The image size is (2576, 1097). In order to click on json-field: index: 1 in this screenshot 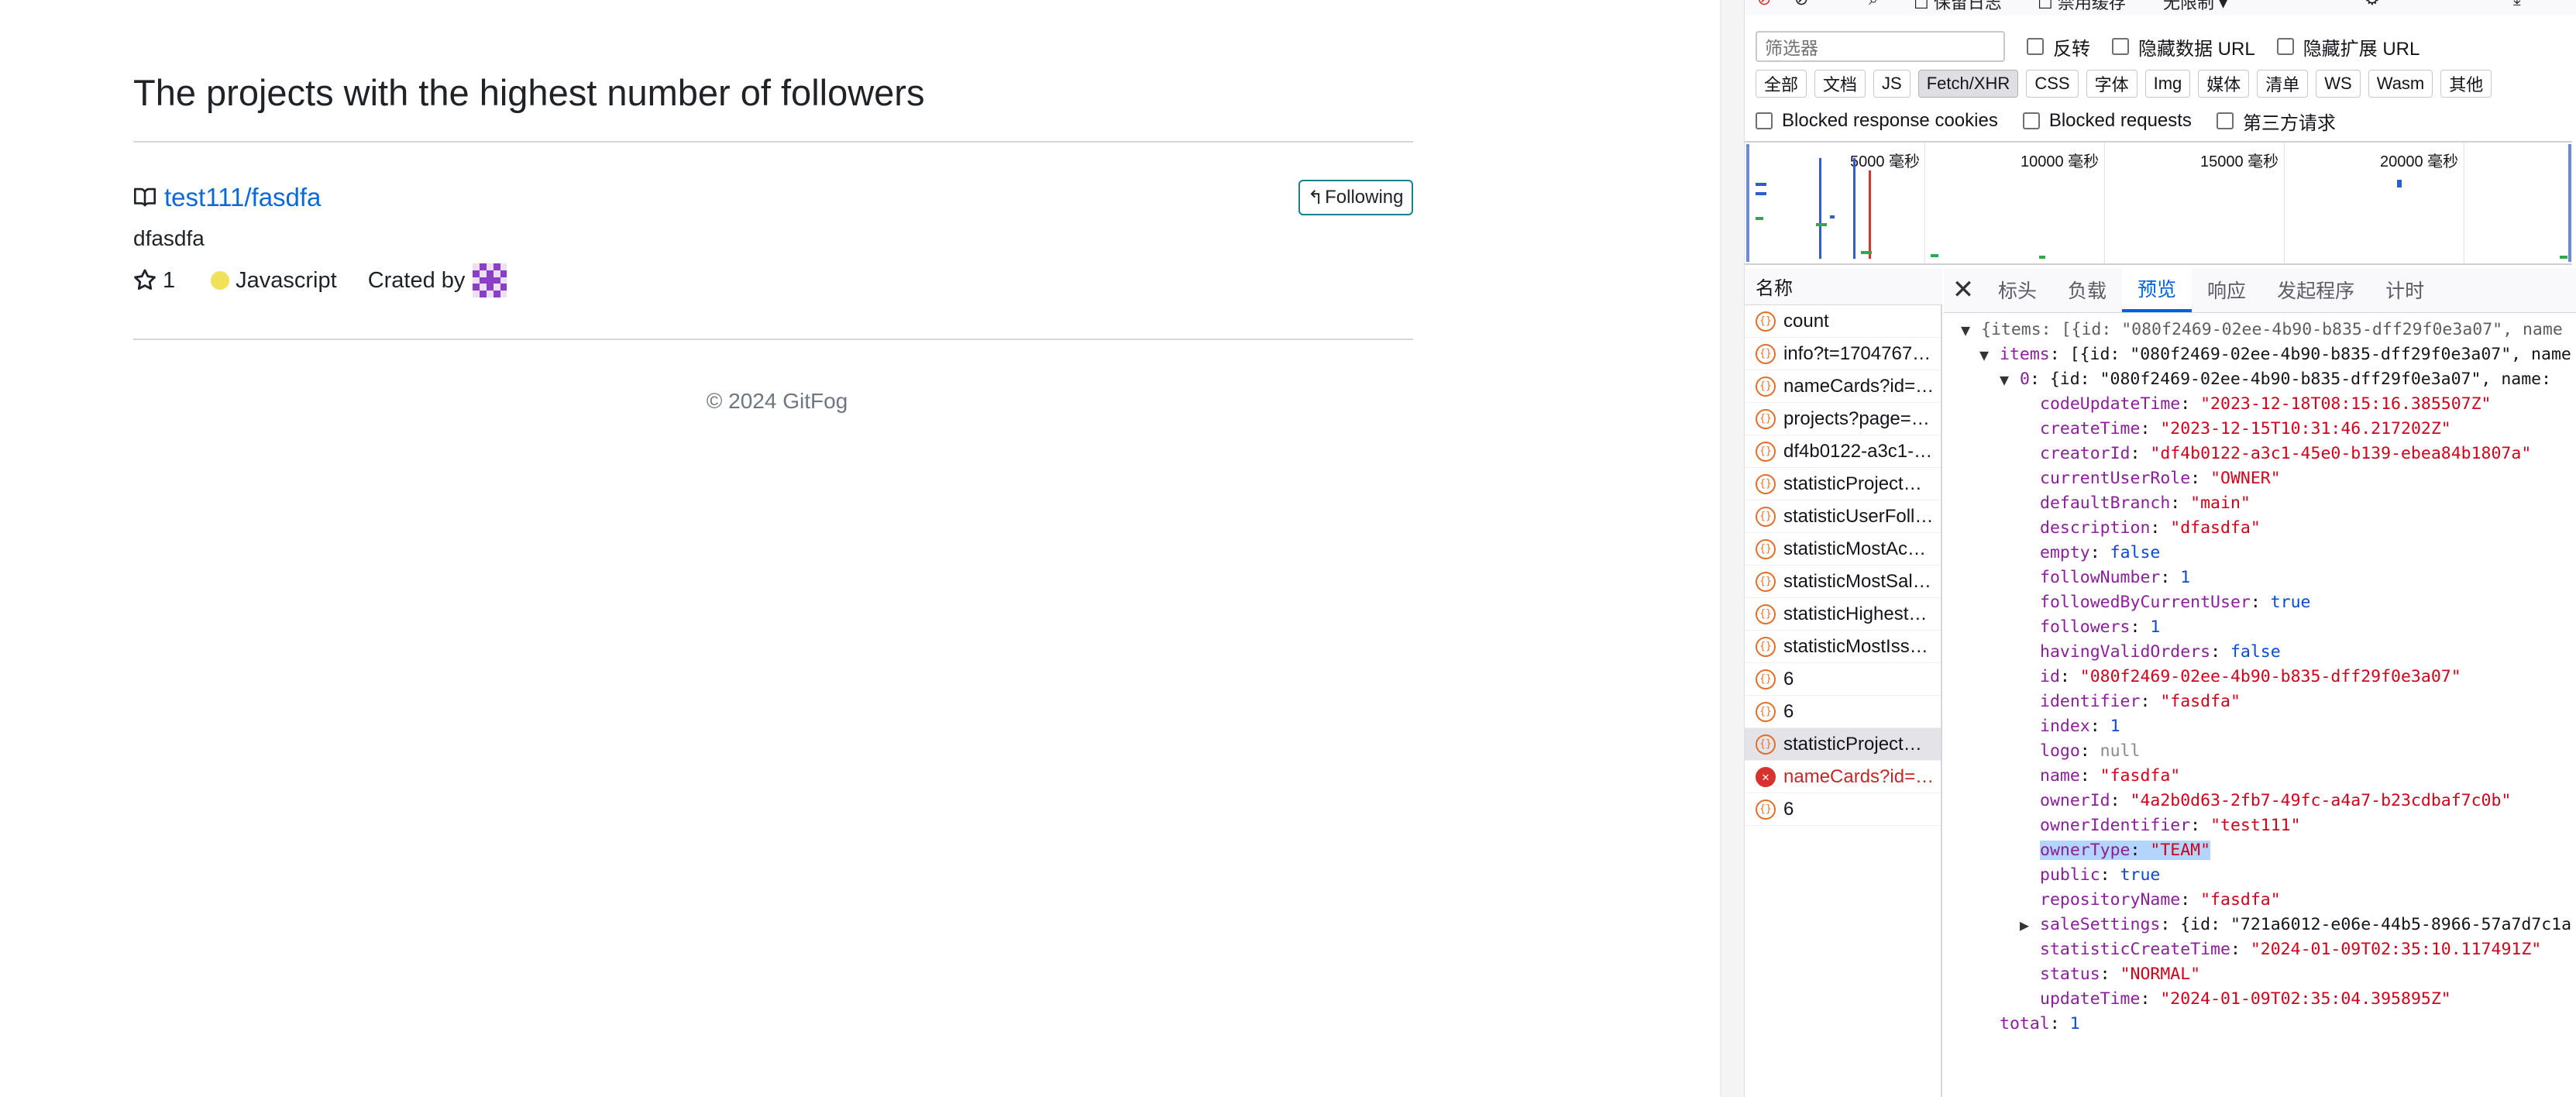, I will do `click(2260, 726)`.